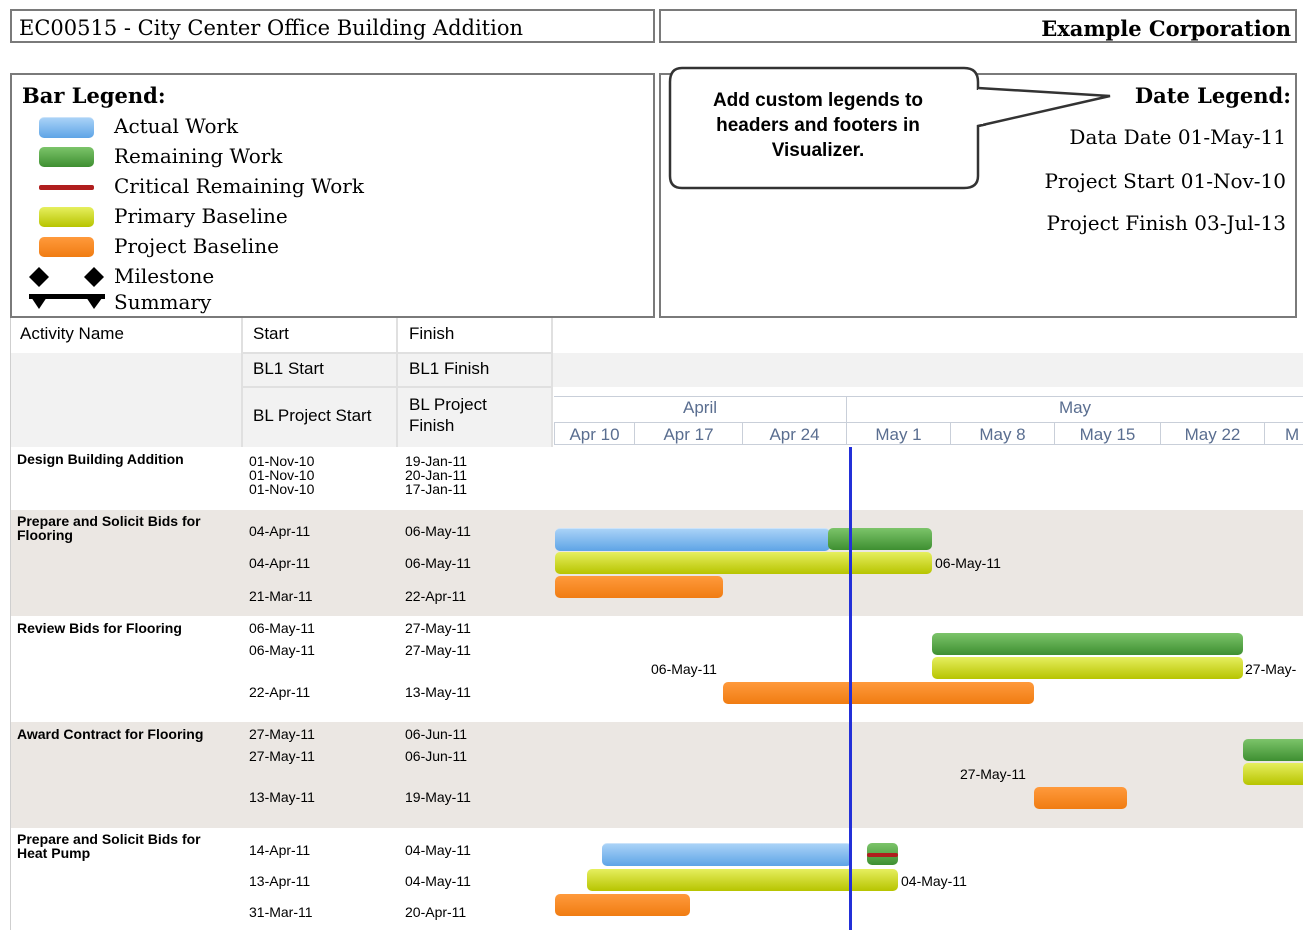 This screenshot has width=1303, height=930. I want to click on col-bl1-finish: BL1 Finish, so click(474, 369).